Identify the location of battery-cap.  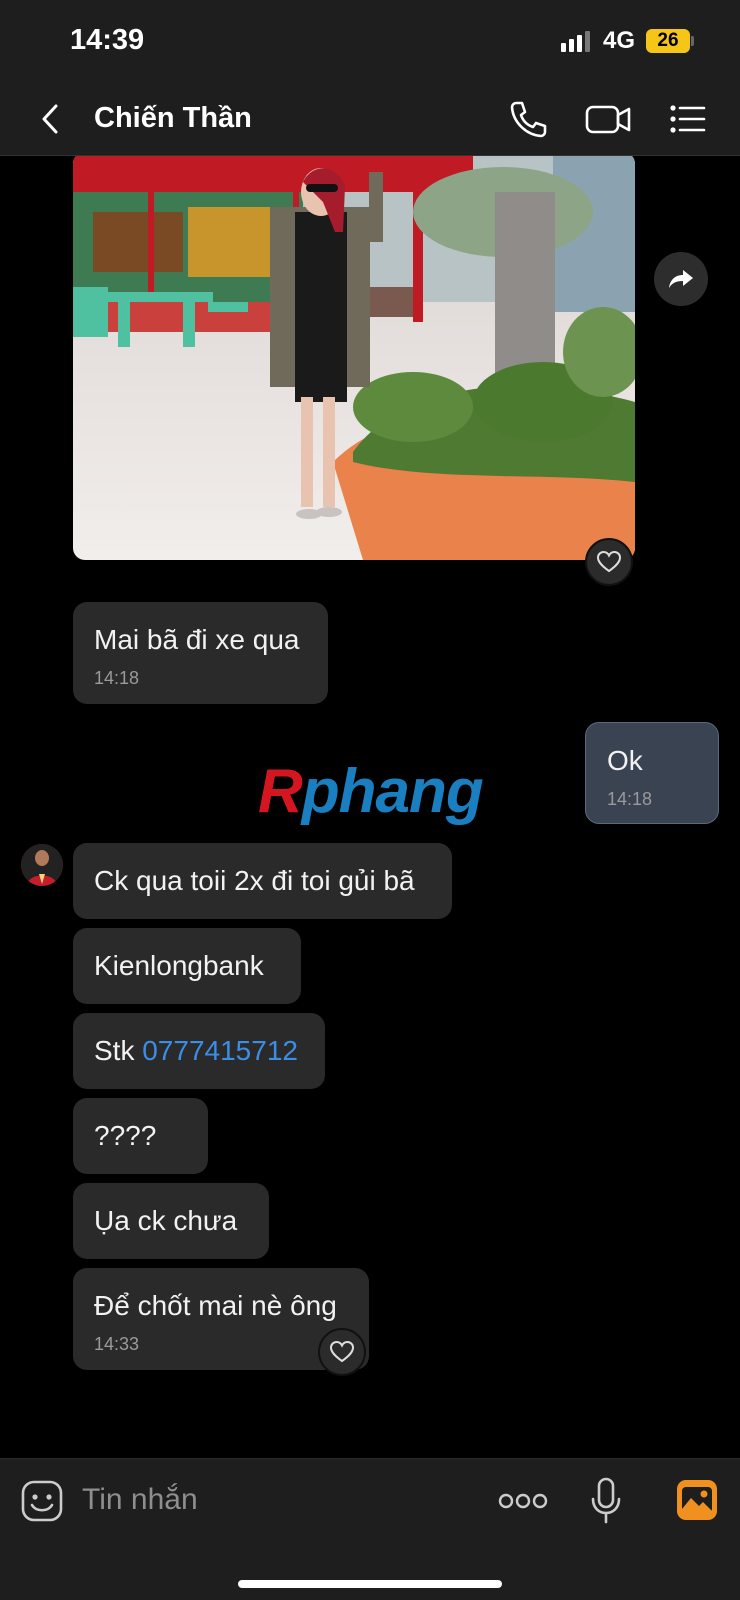
(692, 41).